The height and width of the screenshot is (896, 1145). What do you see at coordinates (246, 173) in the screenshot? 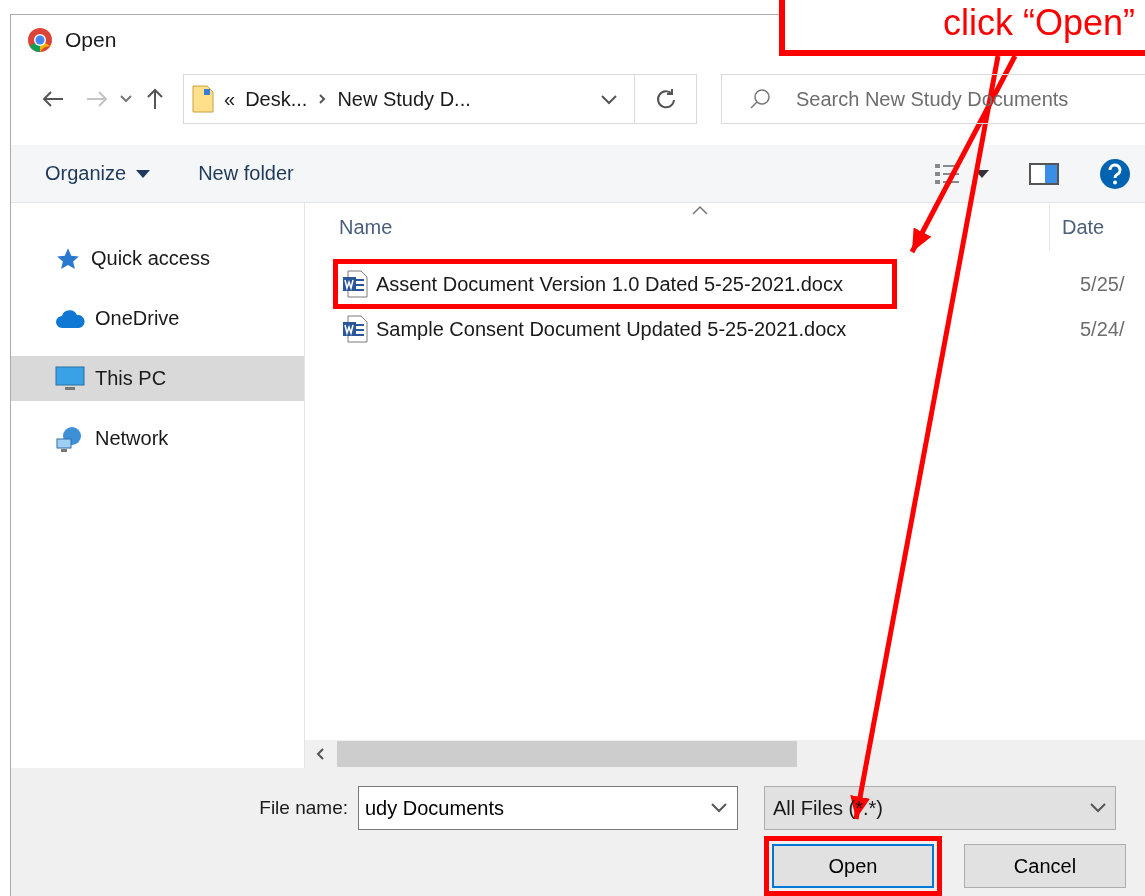
I see `new-folder-button: New folder` at bounding box center [246, 173].